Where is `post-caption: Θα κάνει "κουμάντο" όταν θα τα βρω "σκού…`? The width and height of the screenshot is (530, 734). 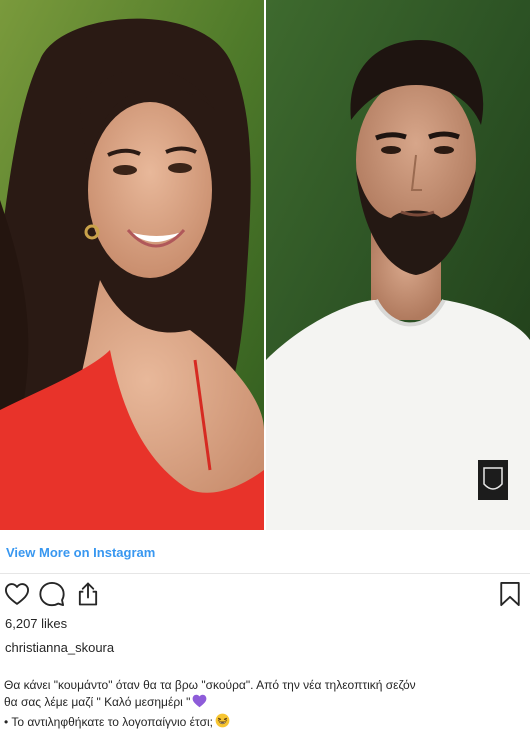
post-caption: Θα κάνει "κουμάντο" όταν θα τα βρω "σκού… is located at coordinates (265, 705).